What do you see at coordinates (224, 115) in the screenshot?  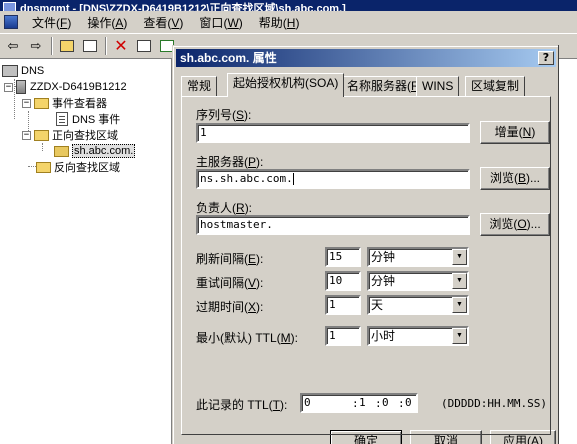 I see `serial-label: 序列号(S):` at bounding box center [224, 115].